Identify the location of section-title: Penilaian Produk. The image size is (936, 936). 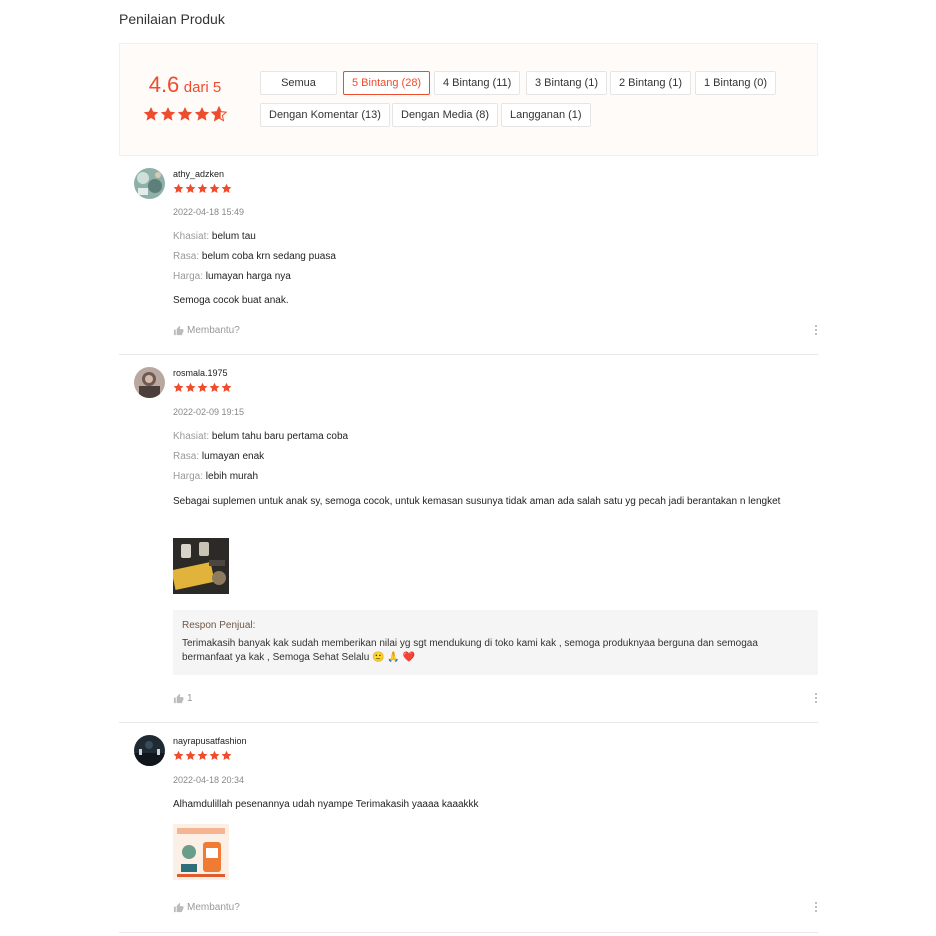
(172, 19).